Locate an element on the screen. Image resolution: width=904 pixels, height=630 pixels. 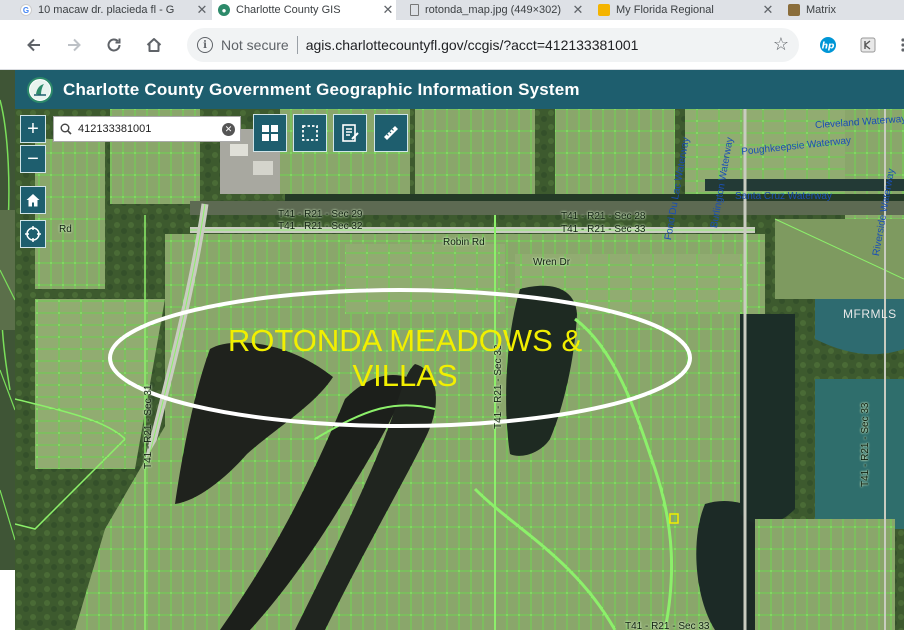
report-button is located at coordinates (350, 133).